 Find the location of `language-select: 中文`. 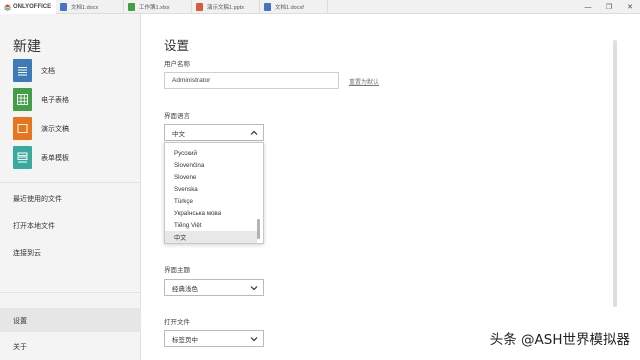

language-select: 中文 is located at coordinates (214, 132).